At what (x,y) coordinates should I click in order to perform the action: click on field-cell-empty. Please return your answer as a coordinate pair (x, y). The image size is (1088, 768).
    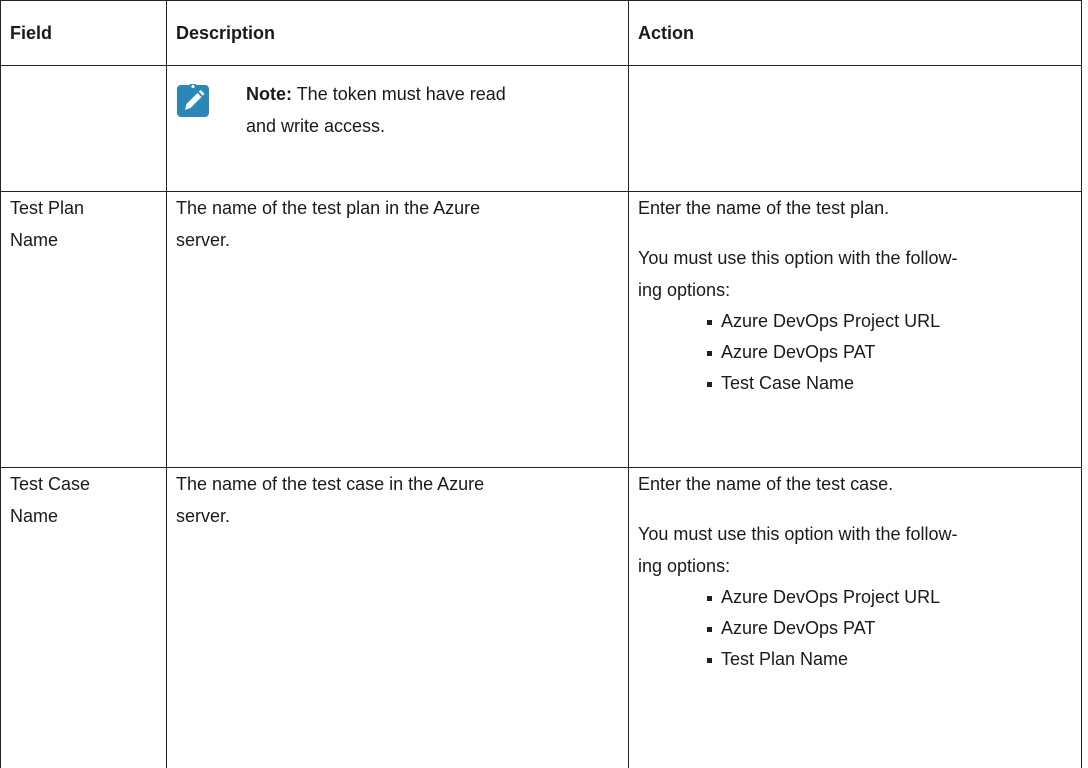
    Looking at the image, I should click on (84, 129).